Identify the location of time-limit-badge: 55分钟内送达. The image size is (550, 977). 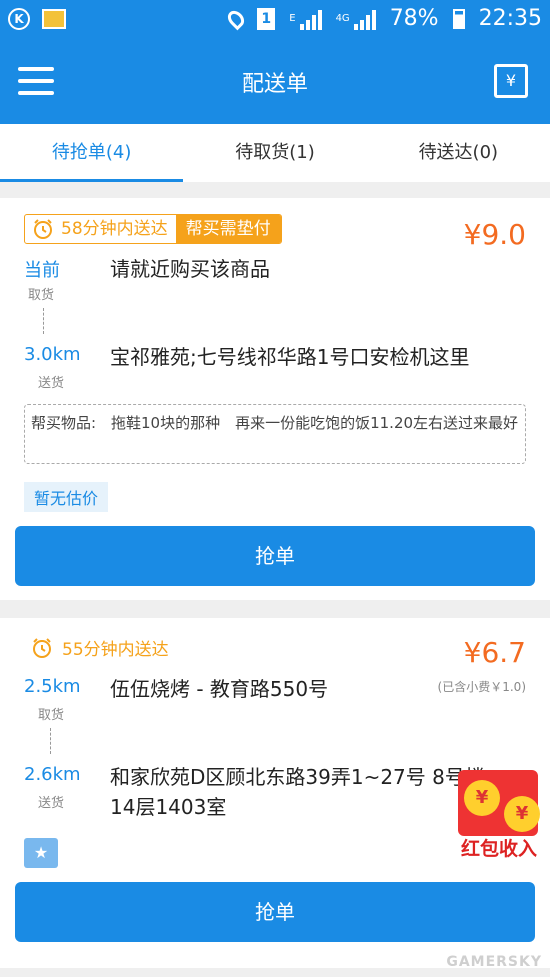
(103, 650).